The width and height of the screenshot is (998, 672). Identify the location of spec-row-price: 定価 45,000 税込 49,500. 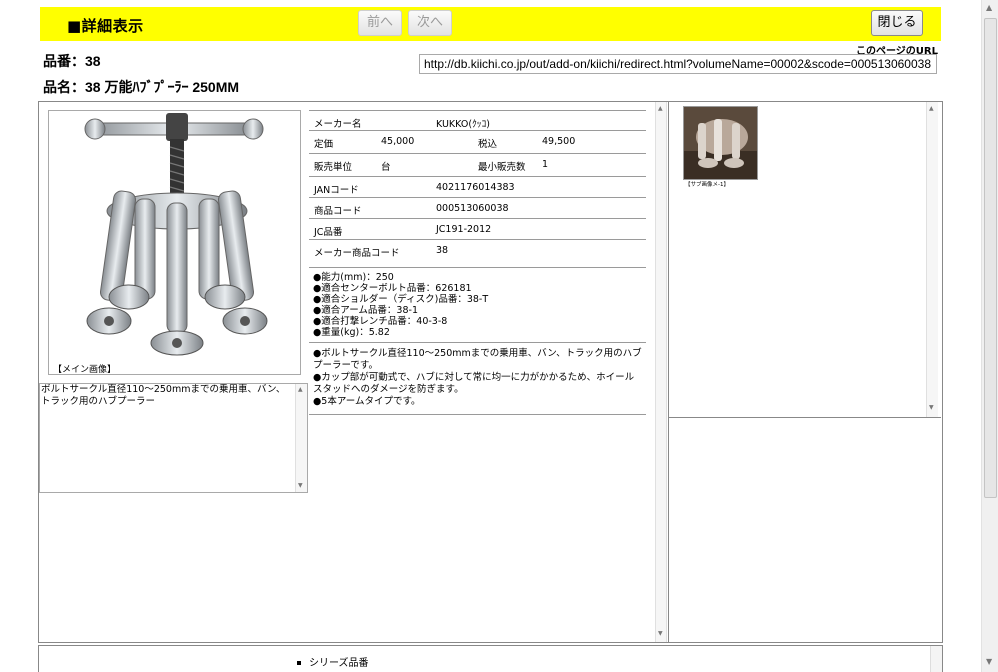
(477, 142).